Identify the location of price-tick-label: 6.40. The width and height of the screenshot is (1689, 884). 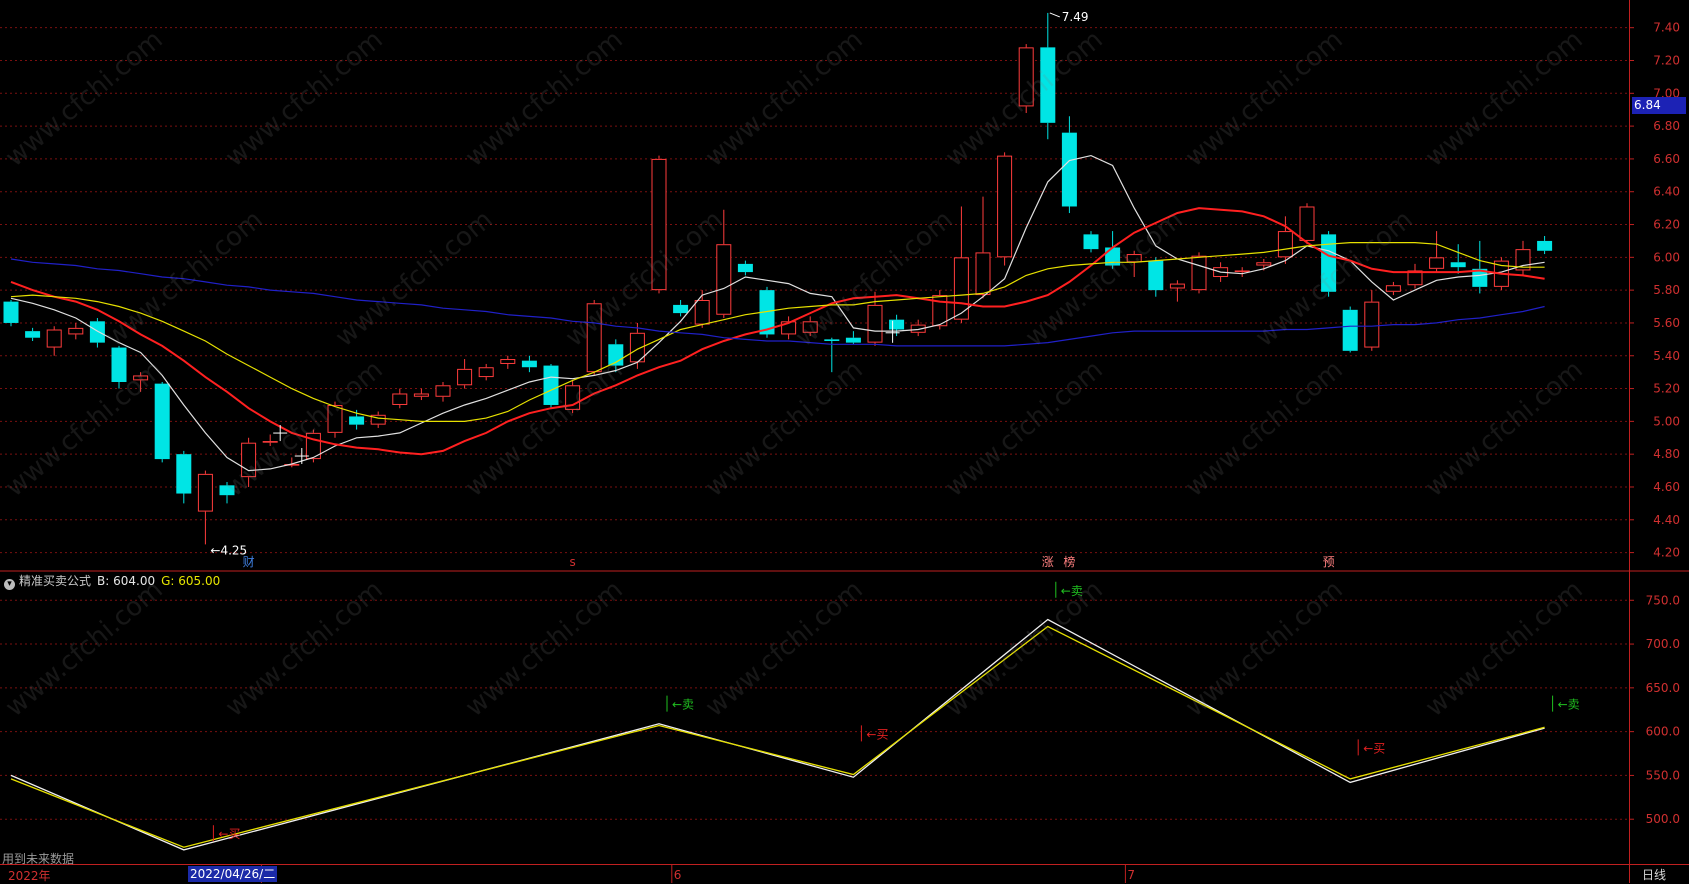
(1666, 192).